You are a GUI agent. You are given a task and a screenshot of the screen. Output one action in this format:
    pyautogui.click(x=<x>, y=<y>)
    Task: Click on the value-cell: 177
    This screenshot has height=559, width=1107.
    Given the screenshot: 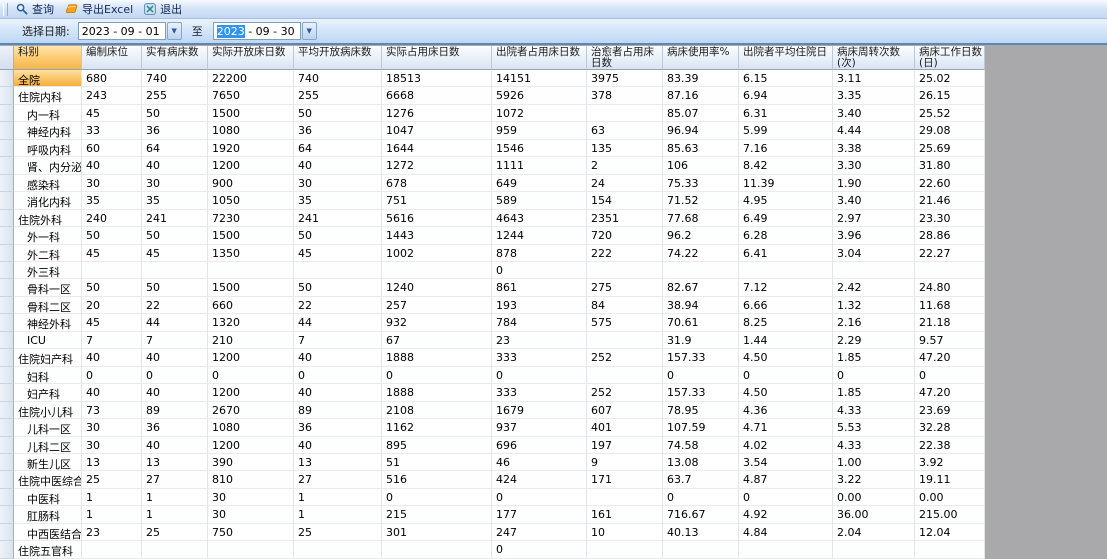 What is the action you would take?
    pyautogui.click(x=539, y=515)
    